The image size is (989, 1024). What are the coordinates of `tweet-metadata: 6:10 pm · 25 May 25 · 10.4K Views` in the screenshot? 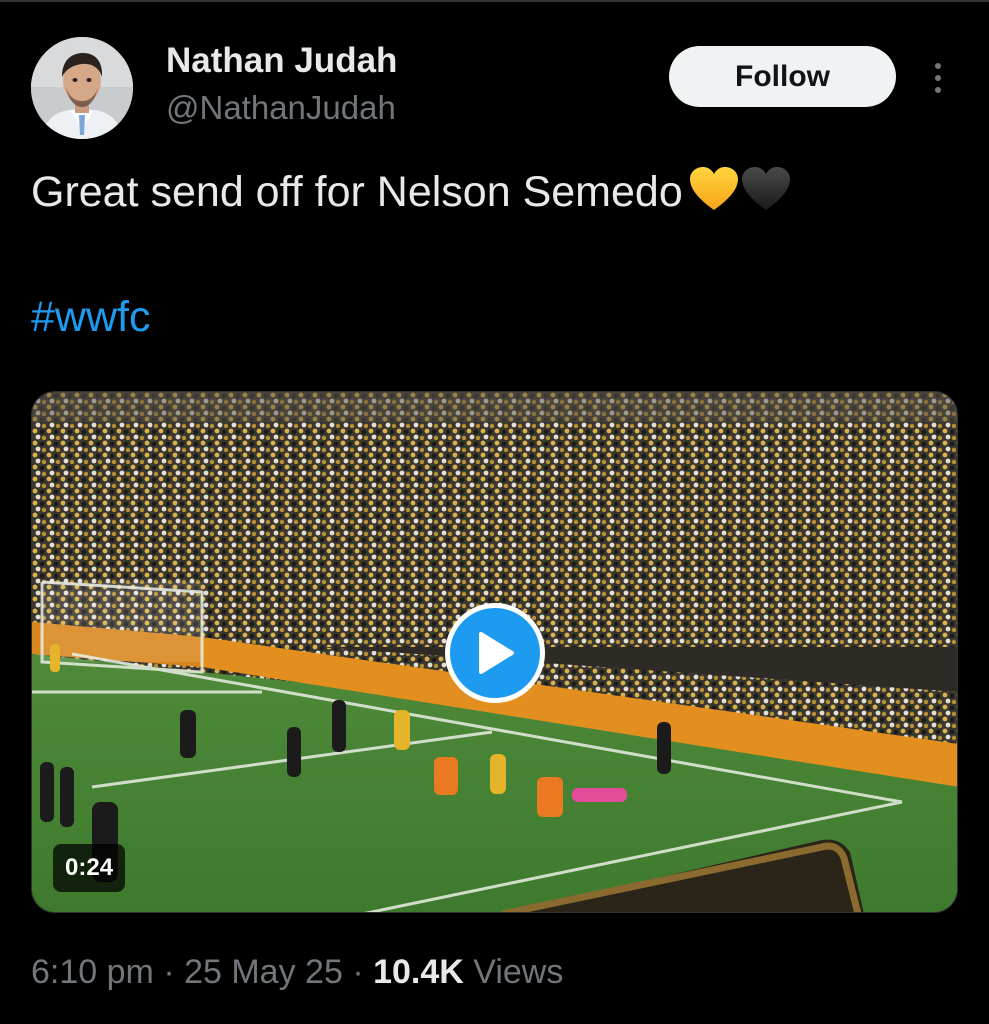 It's located at (297, 972).